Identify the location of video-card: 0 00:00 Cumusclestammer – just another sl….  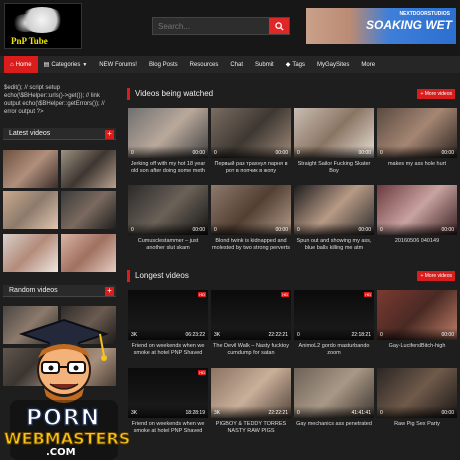
(168, 218).